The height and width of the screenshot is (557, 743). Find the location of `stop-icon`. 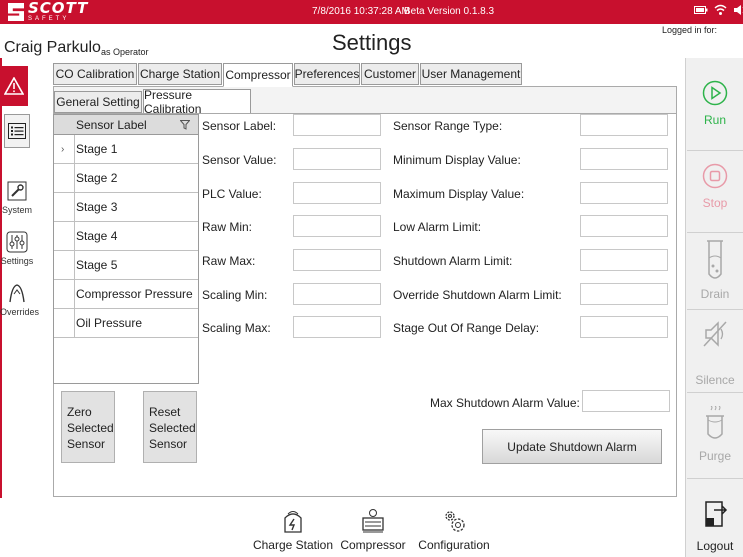

stop-icon is located at coordinates (715, 176).